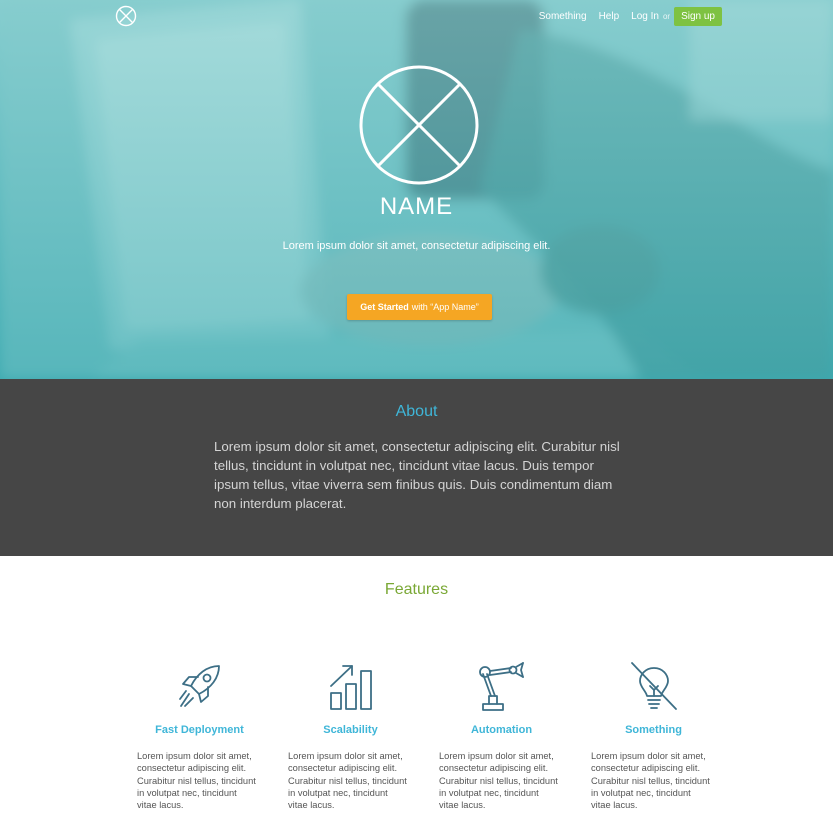 The height and width of the screenshot is (833, 833). I want to click on about-title: About, so click(416, 411).